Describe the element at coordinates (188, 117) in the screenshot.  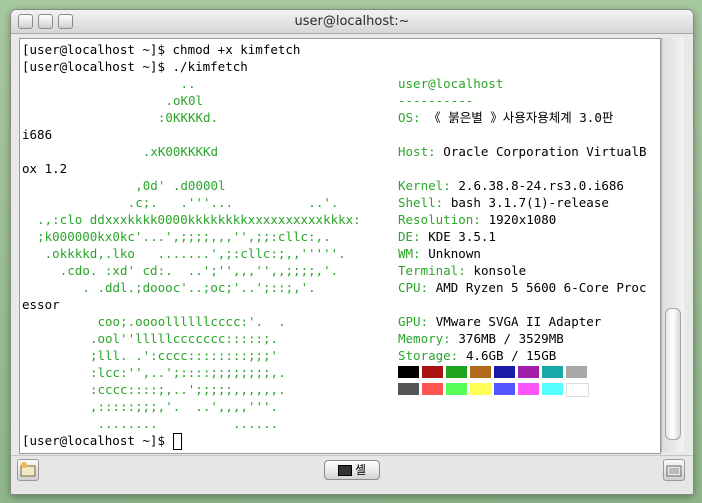
I see `terminal-line: :0KKKKd.` at that location.